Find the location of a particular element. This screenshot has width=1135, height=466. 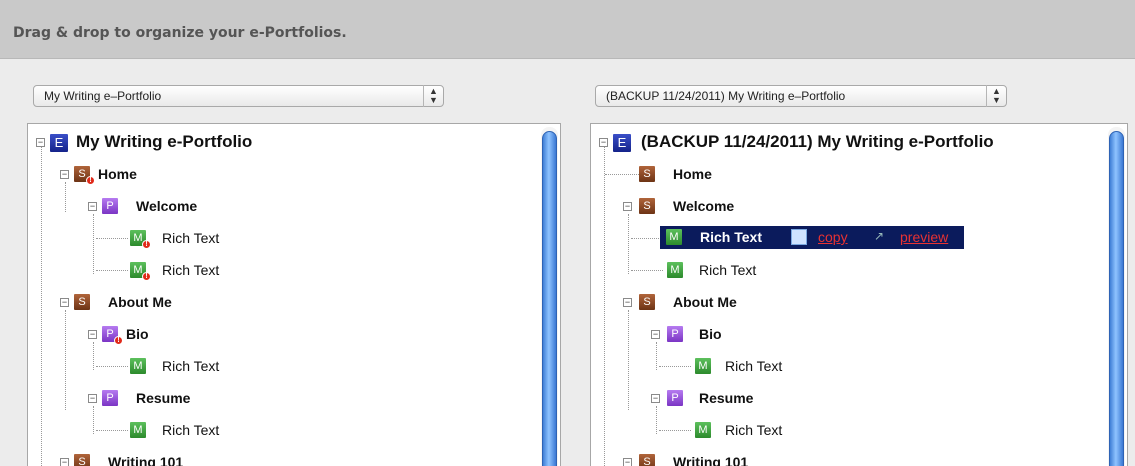

tree-node-bio: − P Bio is located at coordinates (701, 334).